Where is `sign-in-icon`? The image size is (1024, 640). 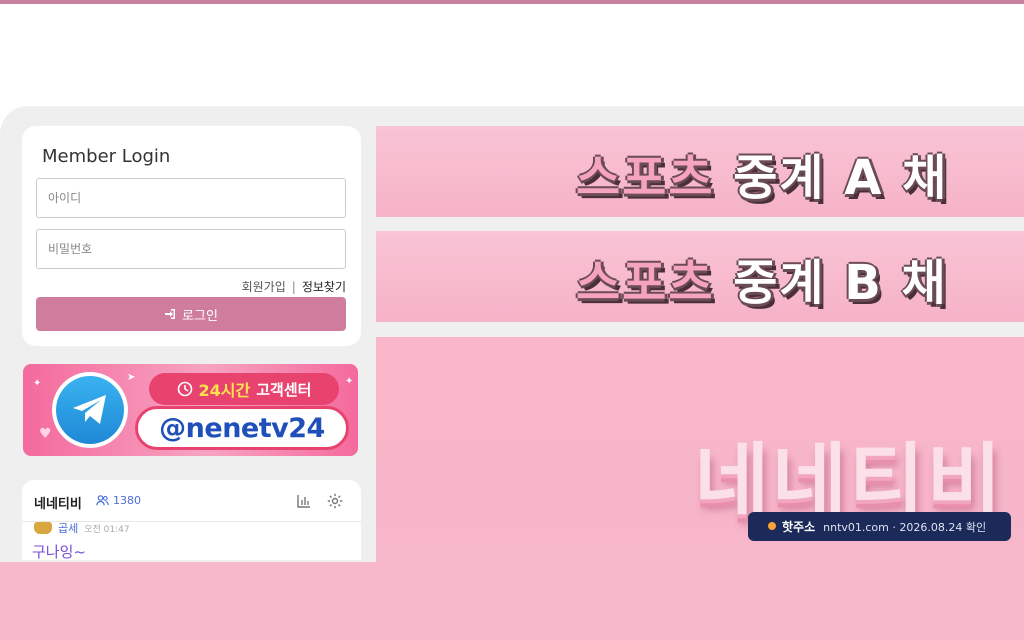
sign-in-icon is located at coordinates (170, 314).